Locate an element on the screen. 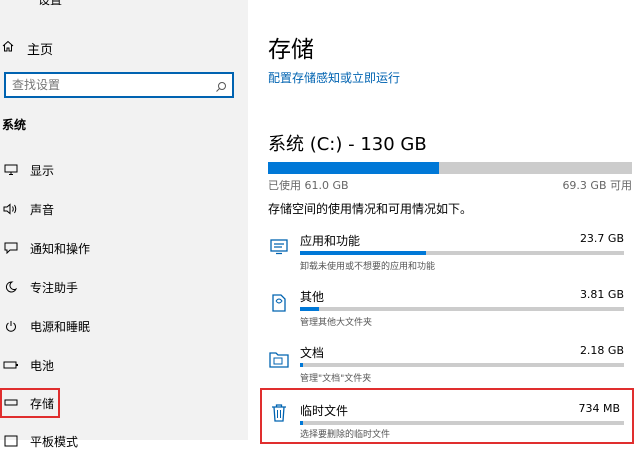  sidebar-item-focus-assist: 专注助手 is located at coordinates (39, 287).